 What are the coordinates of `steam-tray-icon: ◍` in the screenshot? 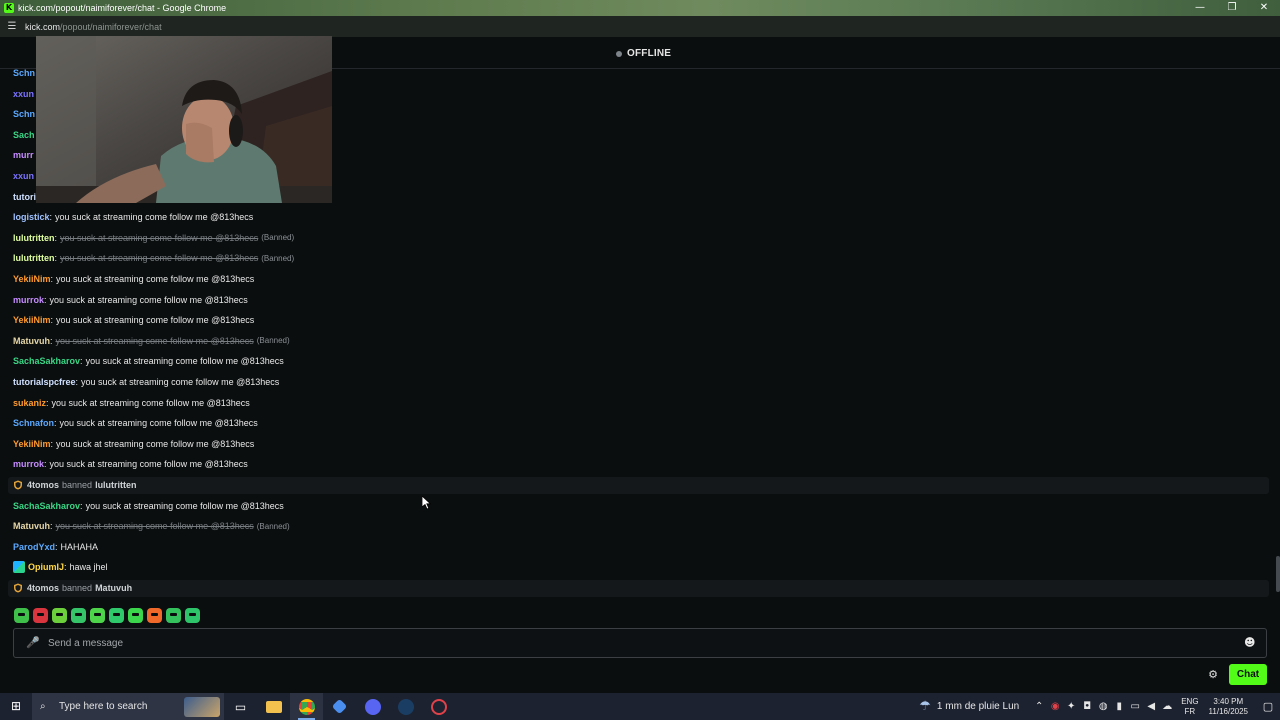 It's located at (1103, 706).